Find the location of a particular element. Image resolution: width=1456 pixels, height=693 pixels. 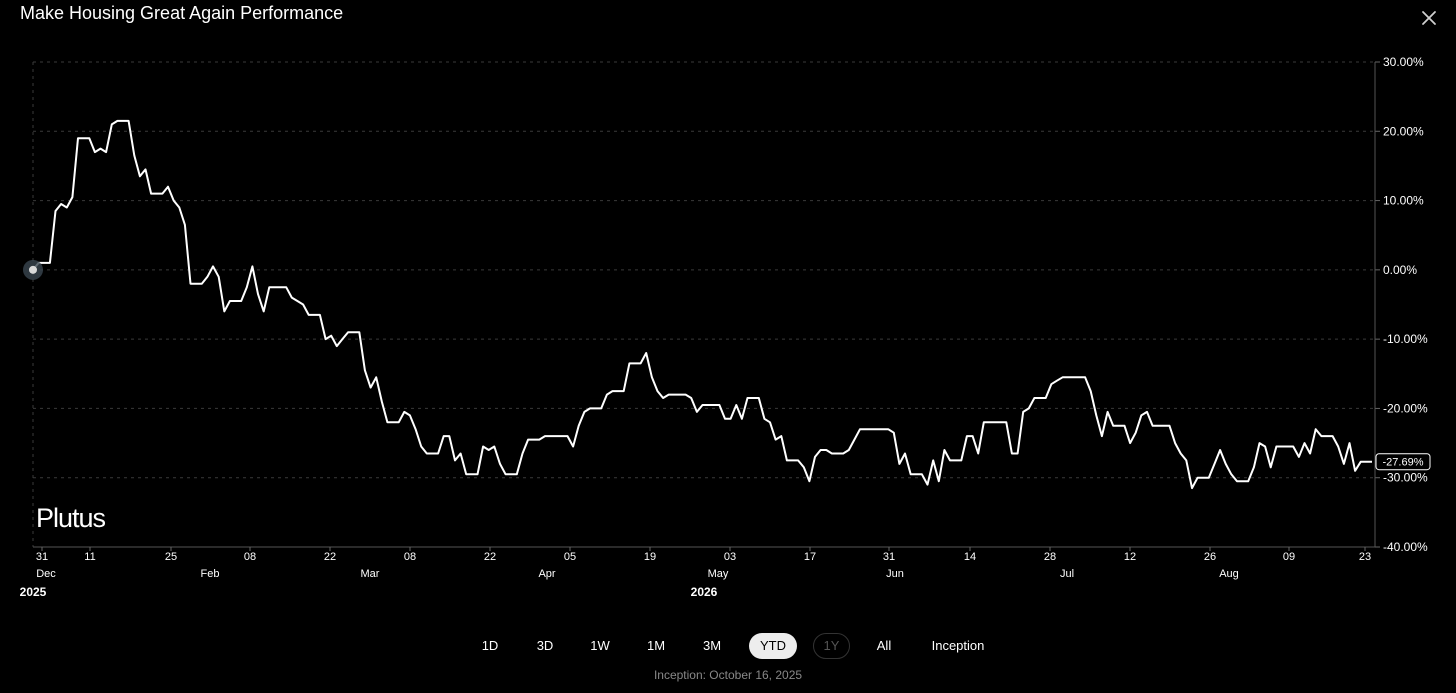

x-tick-day: 14 is located at coordinates (970, 557).